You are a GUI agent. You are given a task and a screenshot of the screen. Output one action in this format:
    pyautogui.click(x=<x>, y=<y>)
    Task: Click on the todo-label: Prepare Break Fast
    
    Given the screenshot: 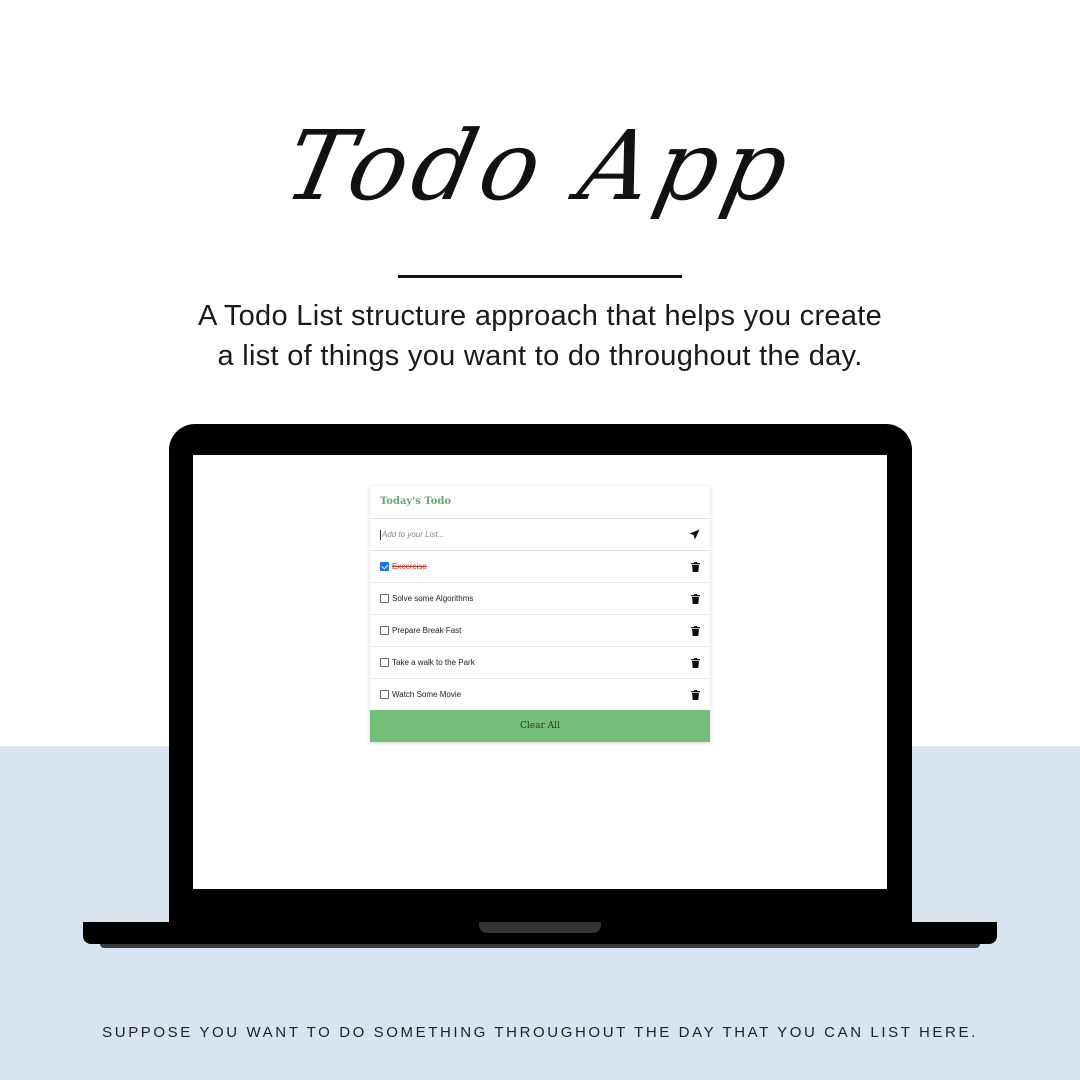 What is the action you would take?
    pyautogui.click(x=427, y=630)
    